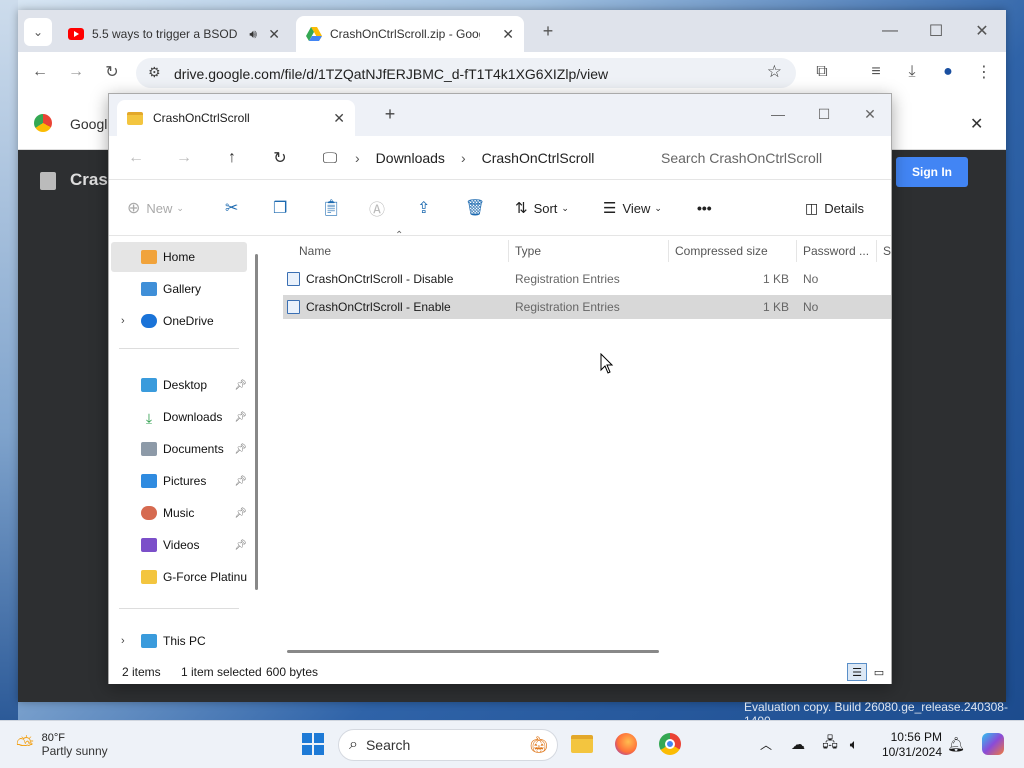 The image size is (1024, 768). What do you see at coordinates (448, 745) in the screenshot?
I see `taskbar-search: ⌕ Search 🎃︎` at bounding box center [448, 745].